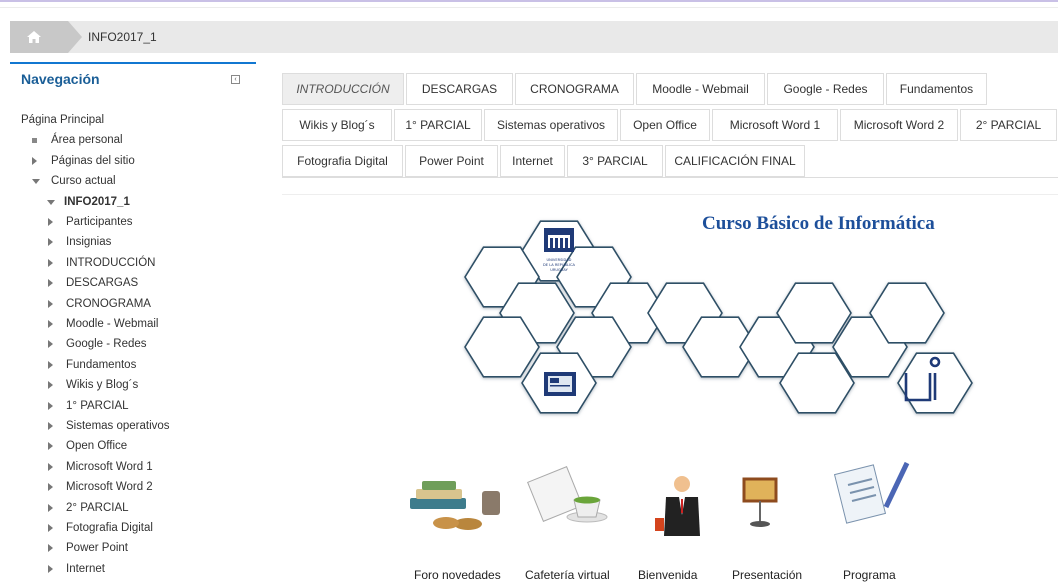 This screenshot has width=1058, height=582. What do you see at coordinates (102, 385) in the screenshot?
I see `nav-item-label: Wikis y Blog´s` at bounding box center [102, 385].